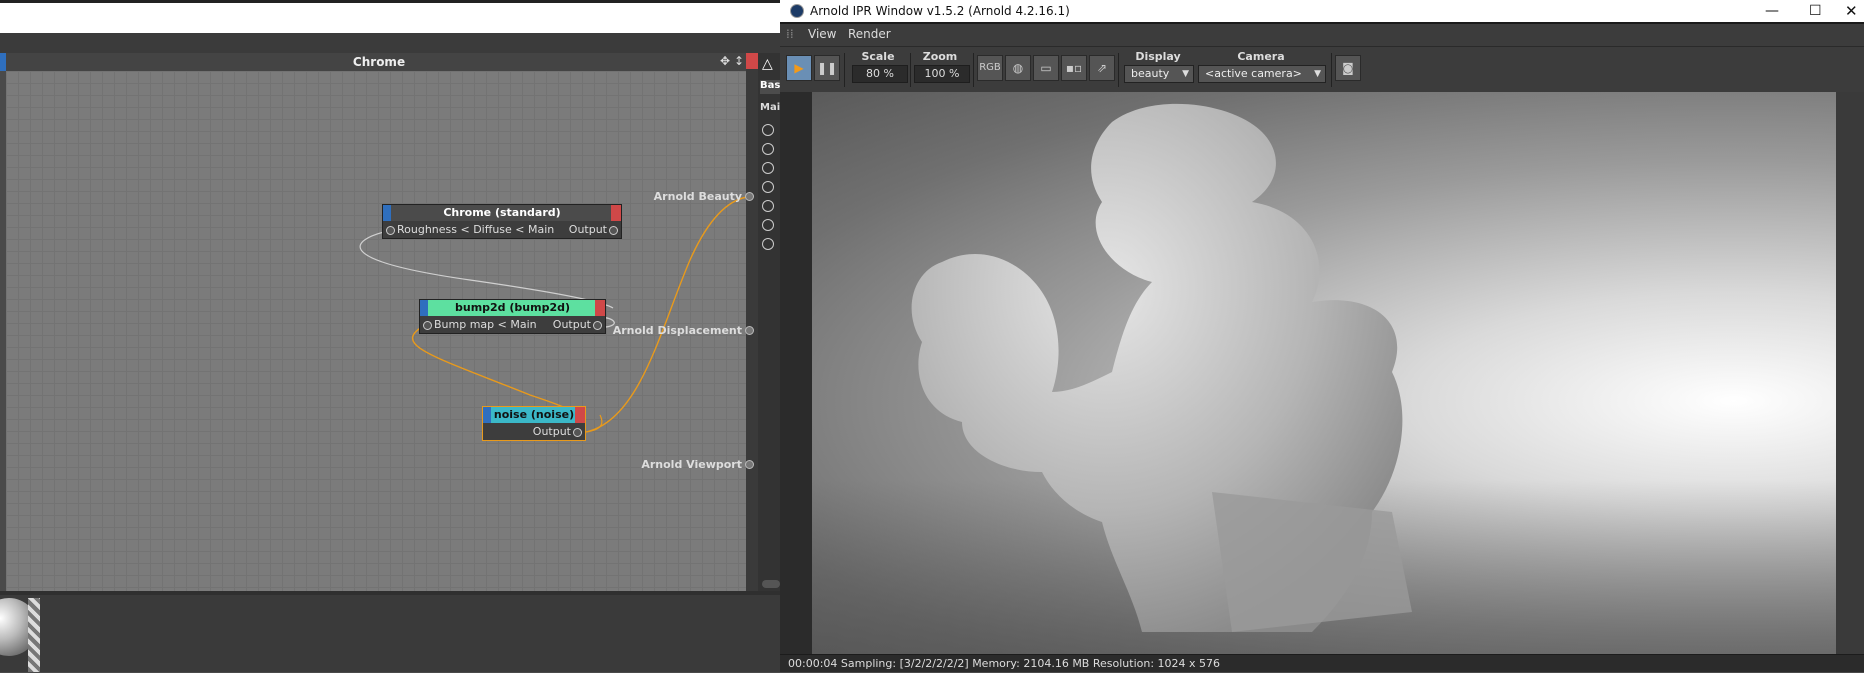 The image size is (1864, 673). Describe the element at coordinates (476, 229) in the screenshot. I see `input-label: Roughness < Diffuse < Main` at that location.